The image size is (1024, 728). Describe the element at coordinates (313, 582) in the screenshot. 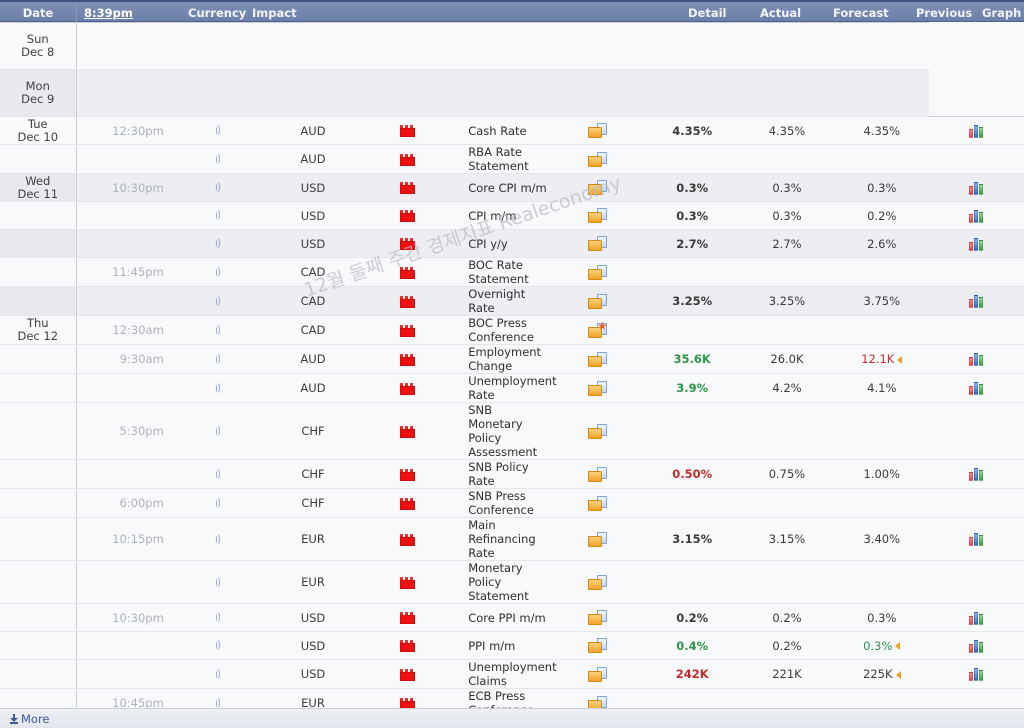

I see `event-currency: EUR` at that location.